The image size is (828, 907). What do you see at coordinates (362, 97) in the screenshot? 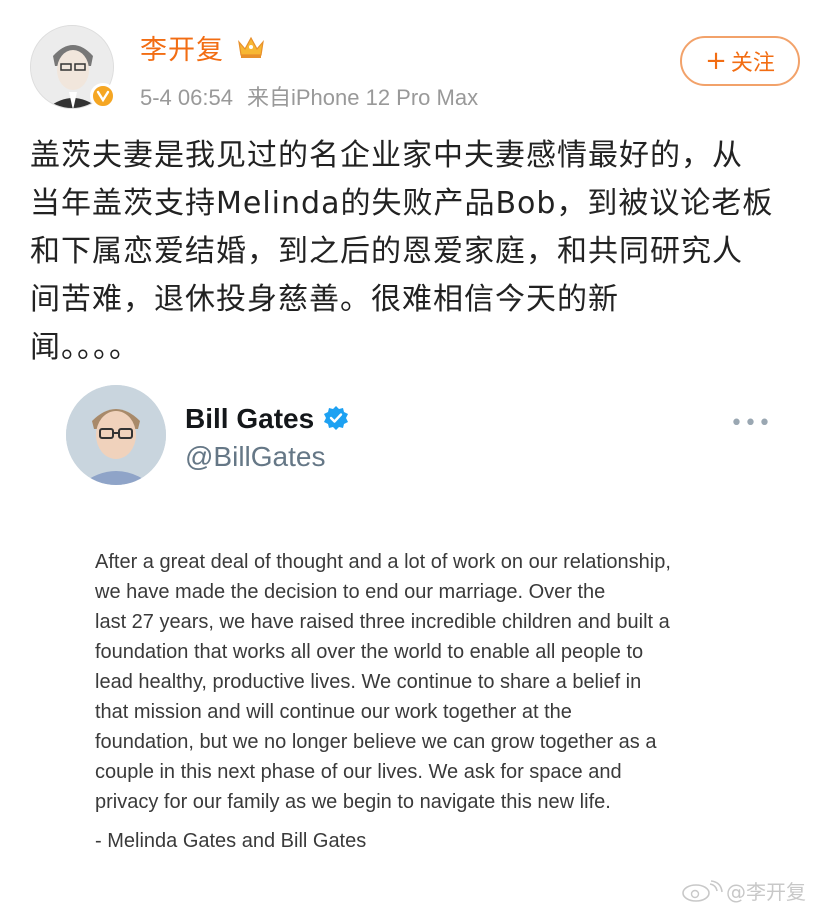
I see `post-source: 来自iPhone 12 Pro Max` at bounding box center [362, 97].